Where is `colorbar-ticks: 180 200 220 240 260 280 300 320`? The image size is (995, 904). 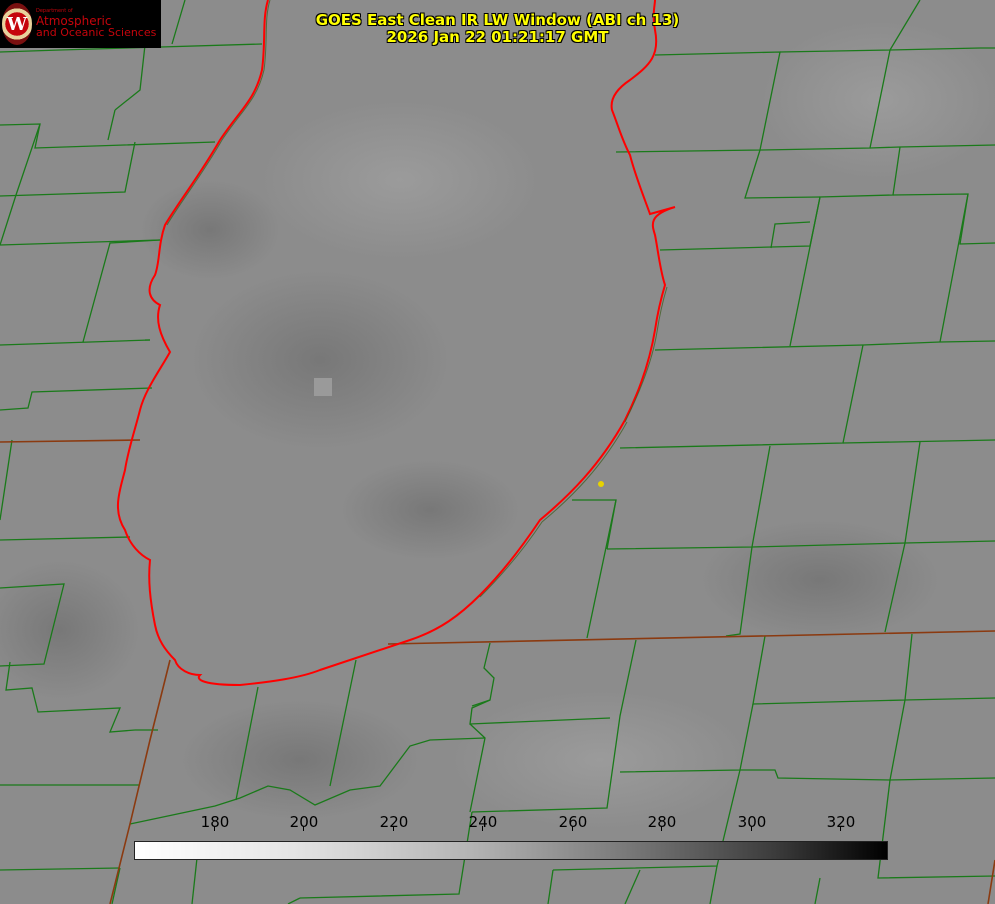
colorbar-ticks: 180 200 220 240 260 280 300 320 is located at coordinates (497, 827).